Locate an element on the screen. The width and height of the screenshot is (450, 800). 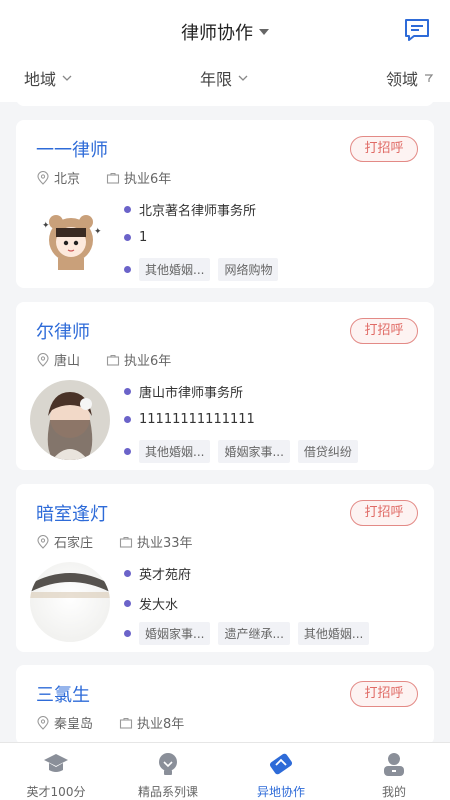
tab-mine: 我的 is located at coordinates (394, 775).